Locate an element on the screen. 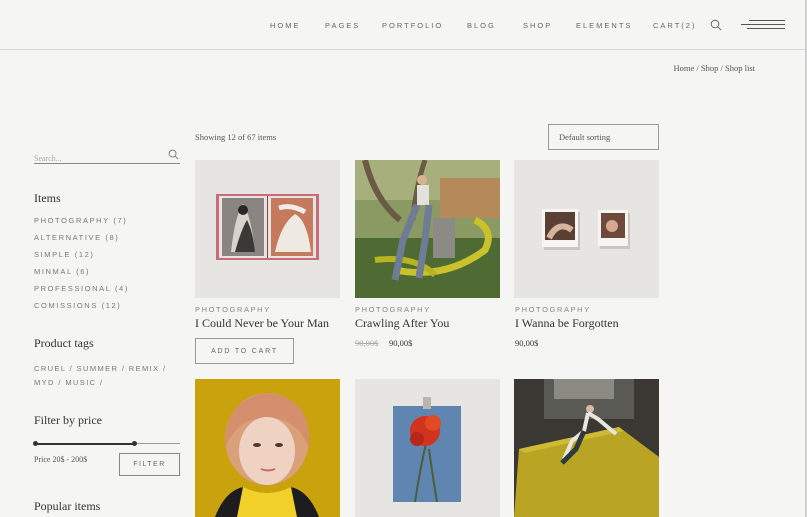 This screenshot has width=807, height=517. category-alternative: ALTERNATIVE (8) is located at coordinates (81, 240).